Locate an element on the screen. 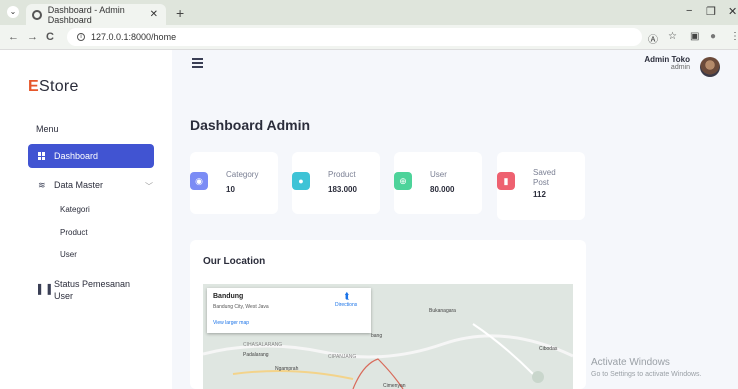 This screenshot has width=738, height=389. new-tab-button: + is located at coordinates (180, 13).